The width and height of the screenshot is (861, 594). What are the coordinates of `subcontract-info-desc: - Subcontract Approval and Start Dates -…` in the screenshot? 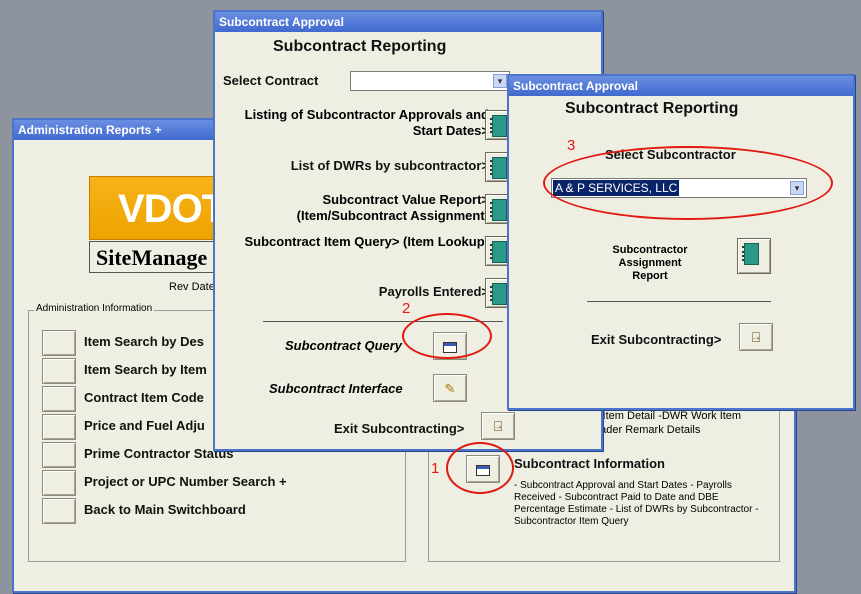 It's located at (636, 503).